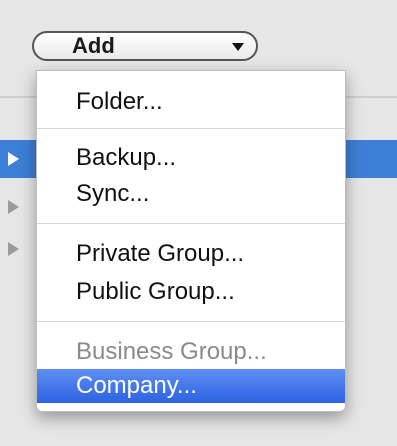 The image size is (397, 446). Describe the element at coordinates (93, 45) in the screenshot. I see `add-popup-label: Add` at that location.